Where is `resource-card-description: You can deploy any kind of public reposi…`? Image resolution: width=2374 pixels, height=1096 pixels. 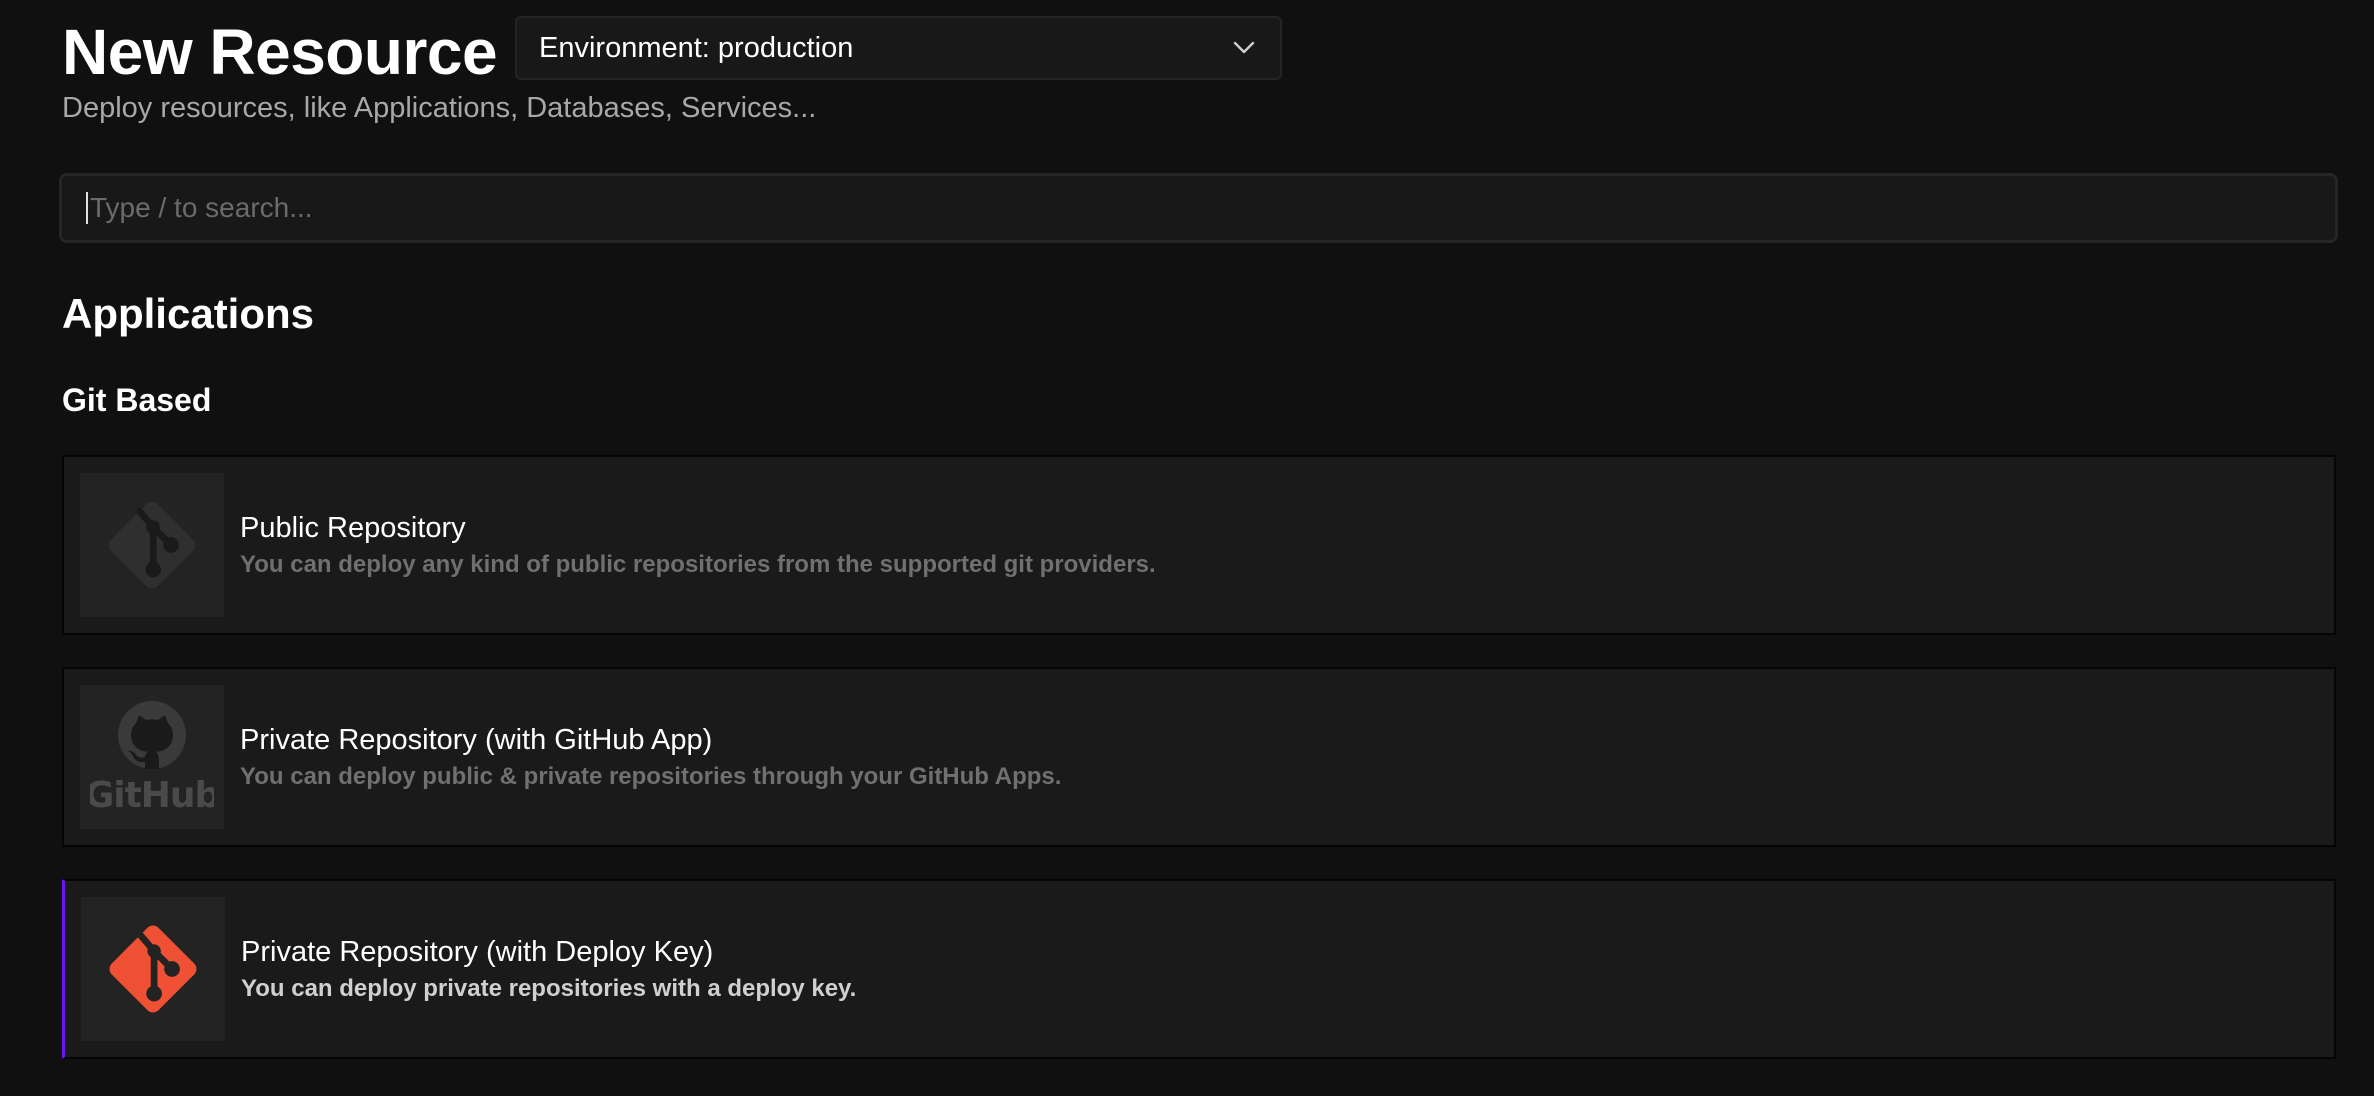 resource-card-description: You can deploy any kind of public reposi… is located at coordinates (698, 564).